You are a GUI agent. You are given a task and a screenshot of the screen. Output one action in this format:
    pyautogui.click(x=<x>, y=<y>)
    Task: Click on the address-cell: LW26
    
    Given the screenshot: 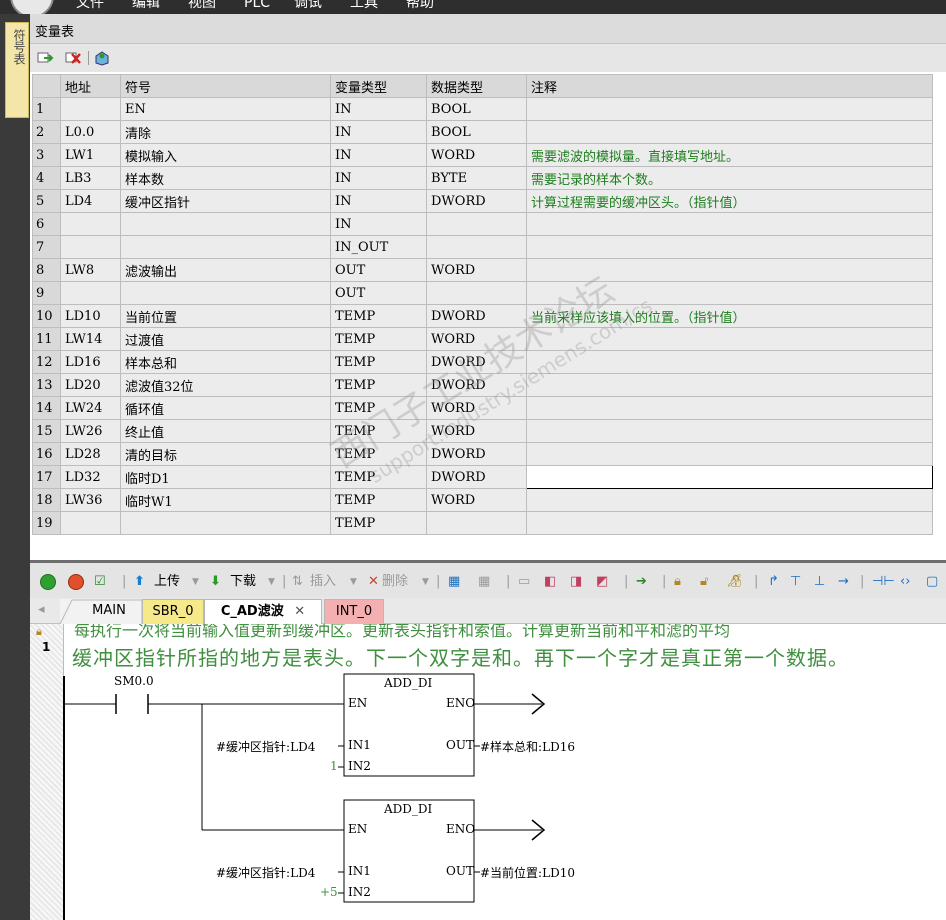 What is the action you would take?
    pyautogui.click(x=90, y=431)
    